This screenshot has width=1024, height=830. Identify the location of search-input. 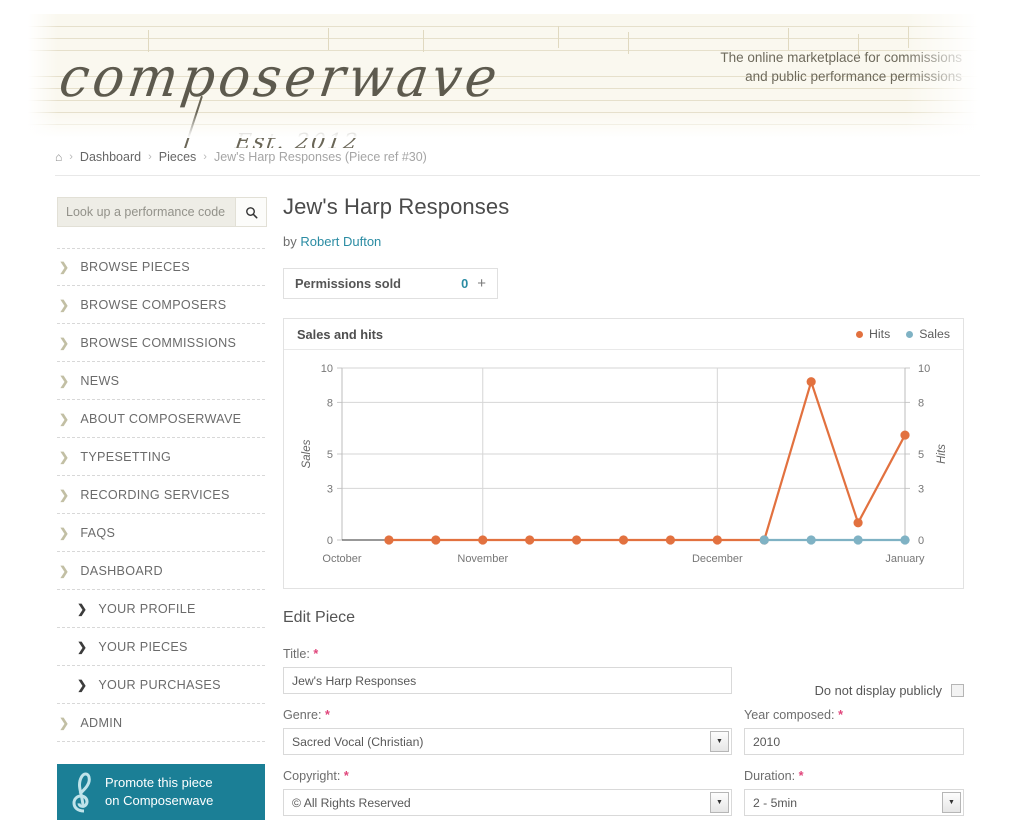
(146, 212).